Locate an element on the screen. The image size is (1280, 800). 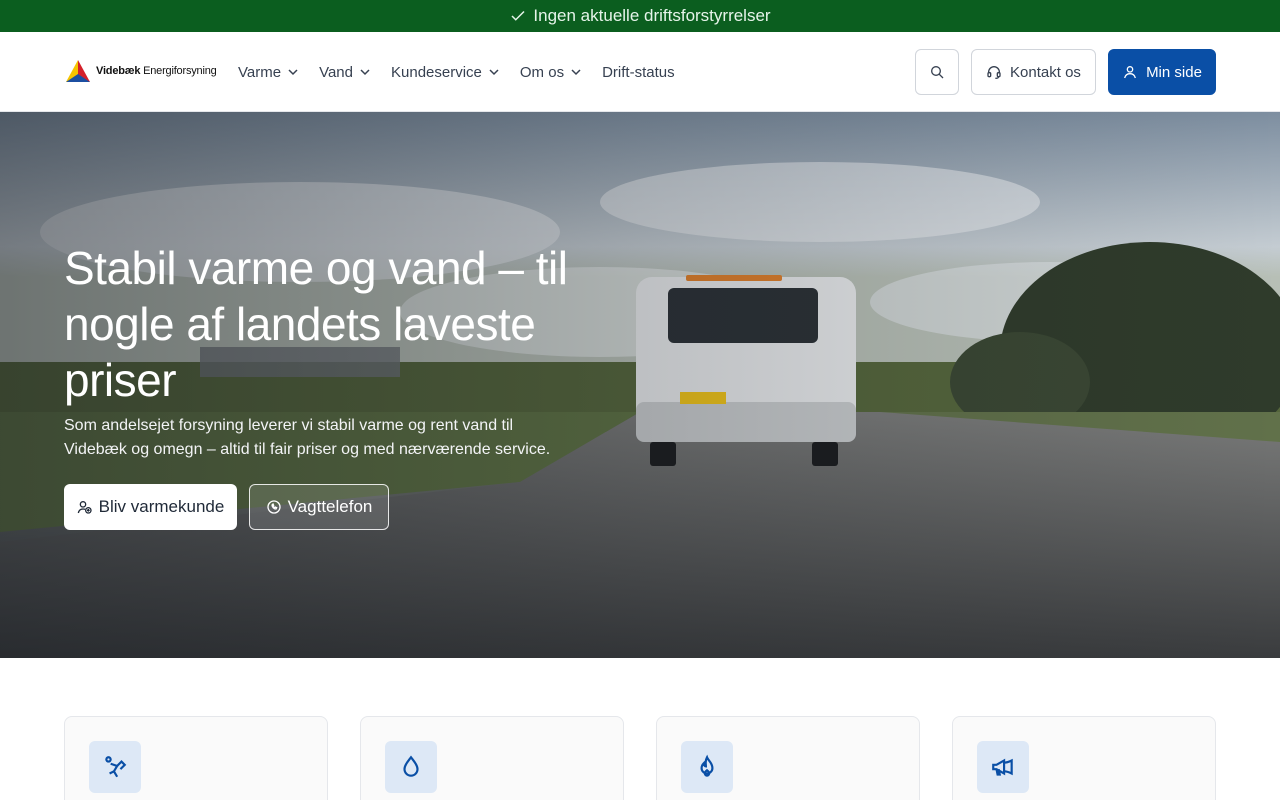
nav-item-drift-status: Drift-status is located at coordinates (638, 72).